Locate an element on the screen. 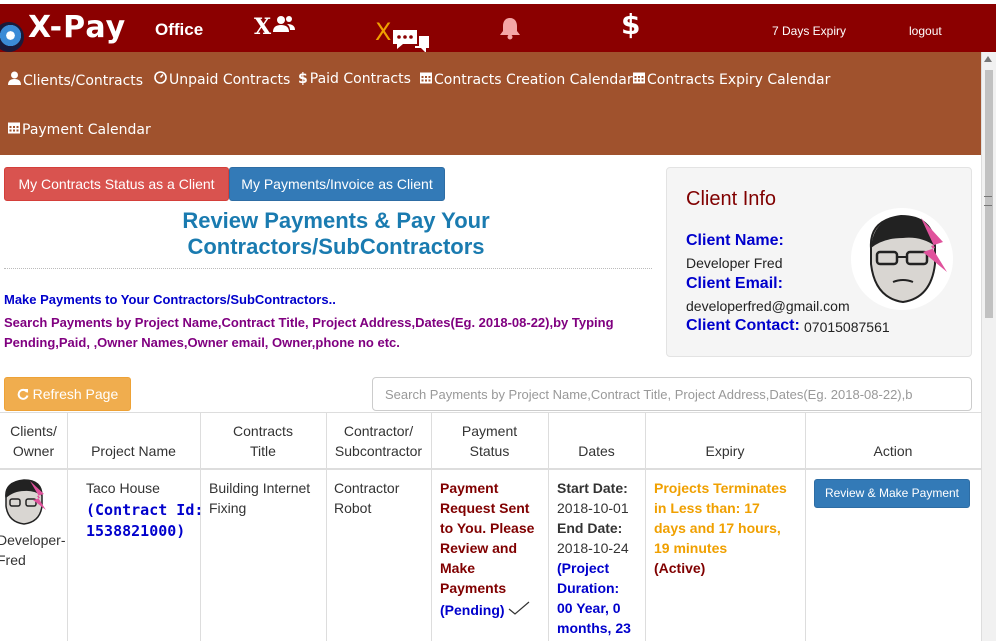 This screenshot has height=641, width=996. eye-logo-icon is located at coordinates (12, 37).